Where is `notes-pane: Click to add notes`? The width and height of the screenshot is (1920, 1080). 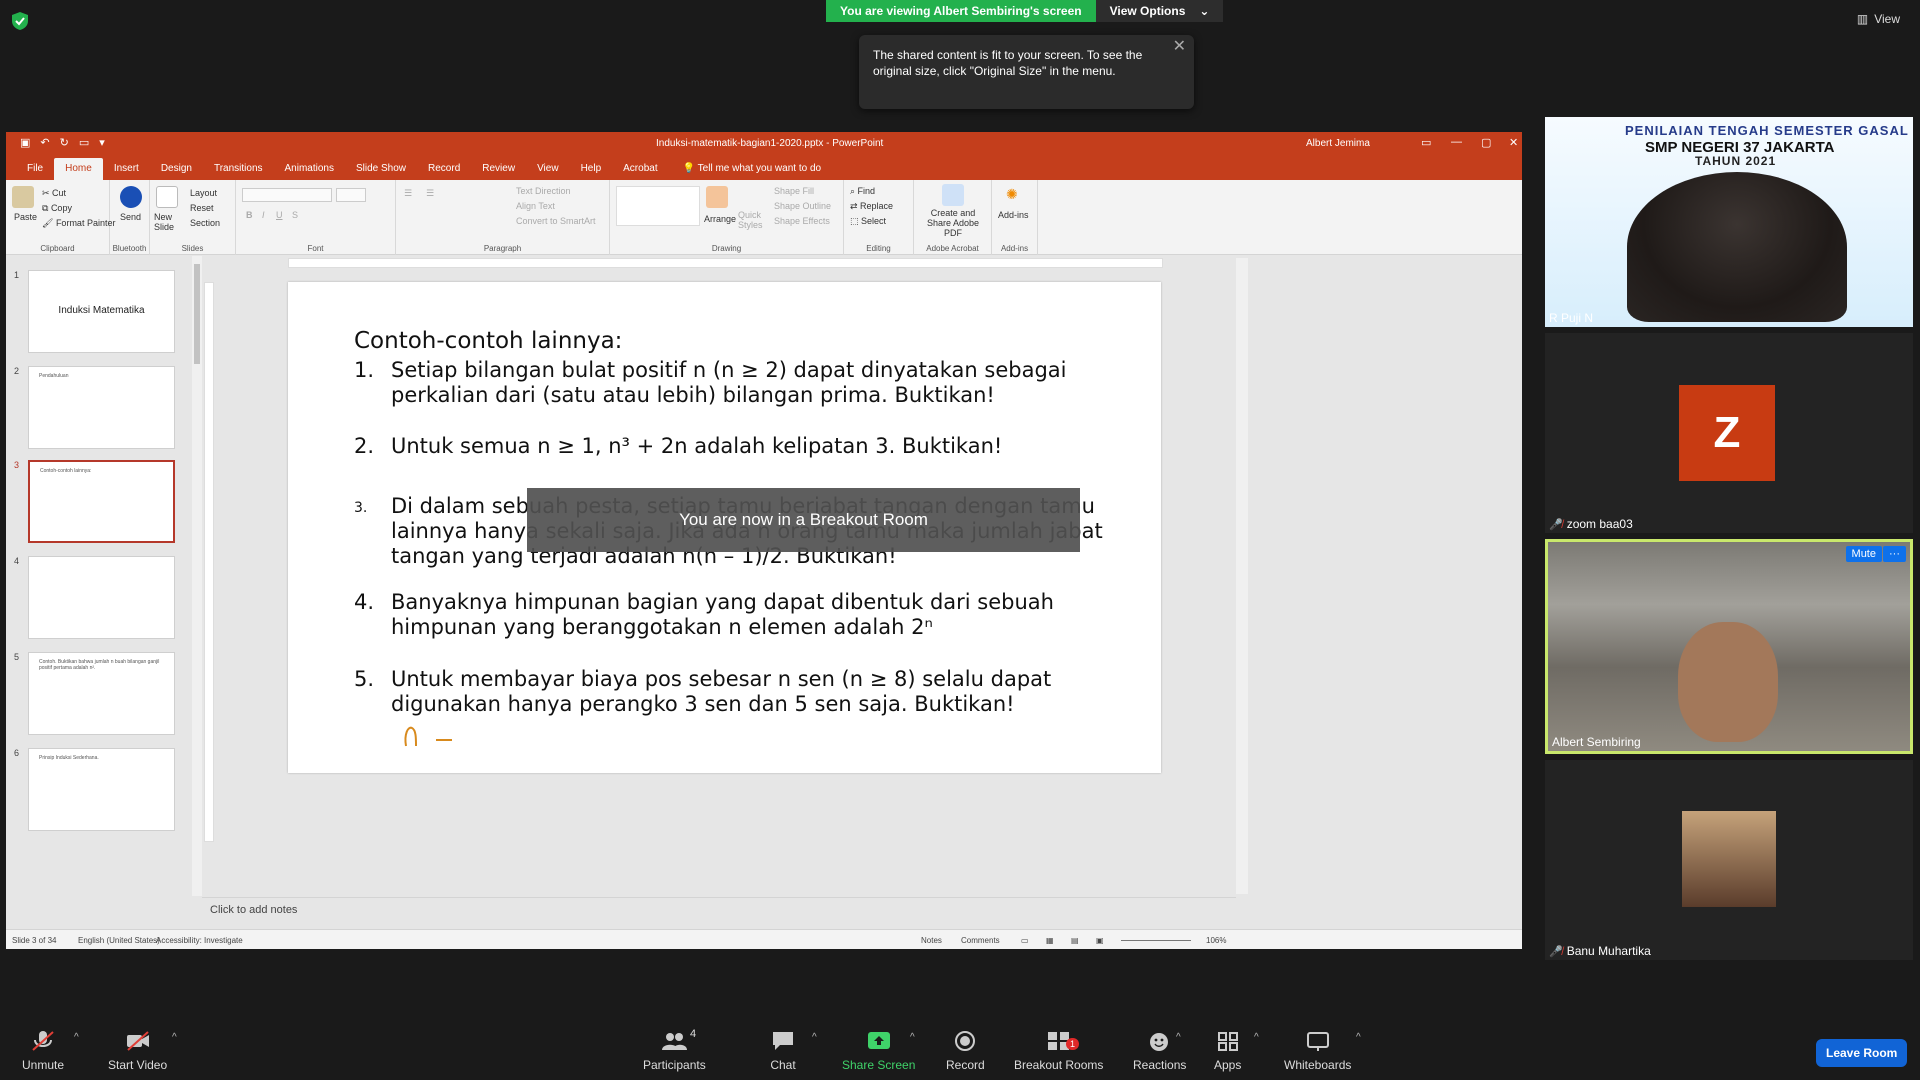
notes-pane: Click to add notes is located at coordinates (719, 909).